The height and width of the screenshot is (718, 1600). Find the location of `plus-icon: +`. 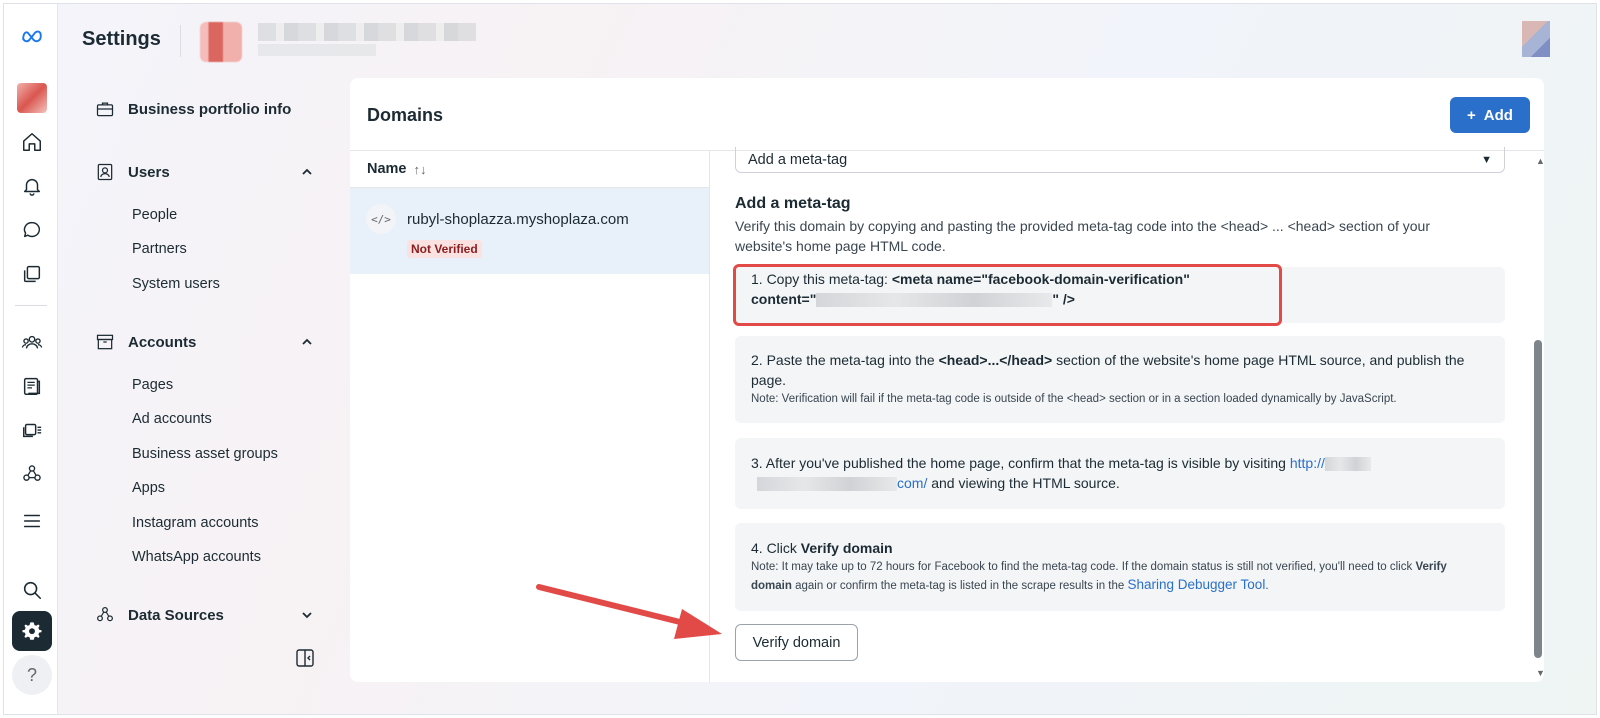

plus-icon: + is located at coordinates (1471, 115).